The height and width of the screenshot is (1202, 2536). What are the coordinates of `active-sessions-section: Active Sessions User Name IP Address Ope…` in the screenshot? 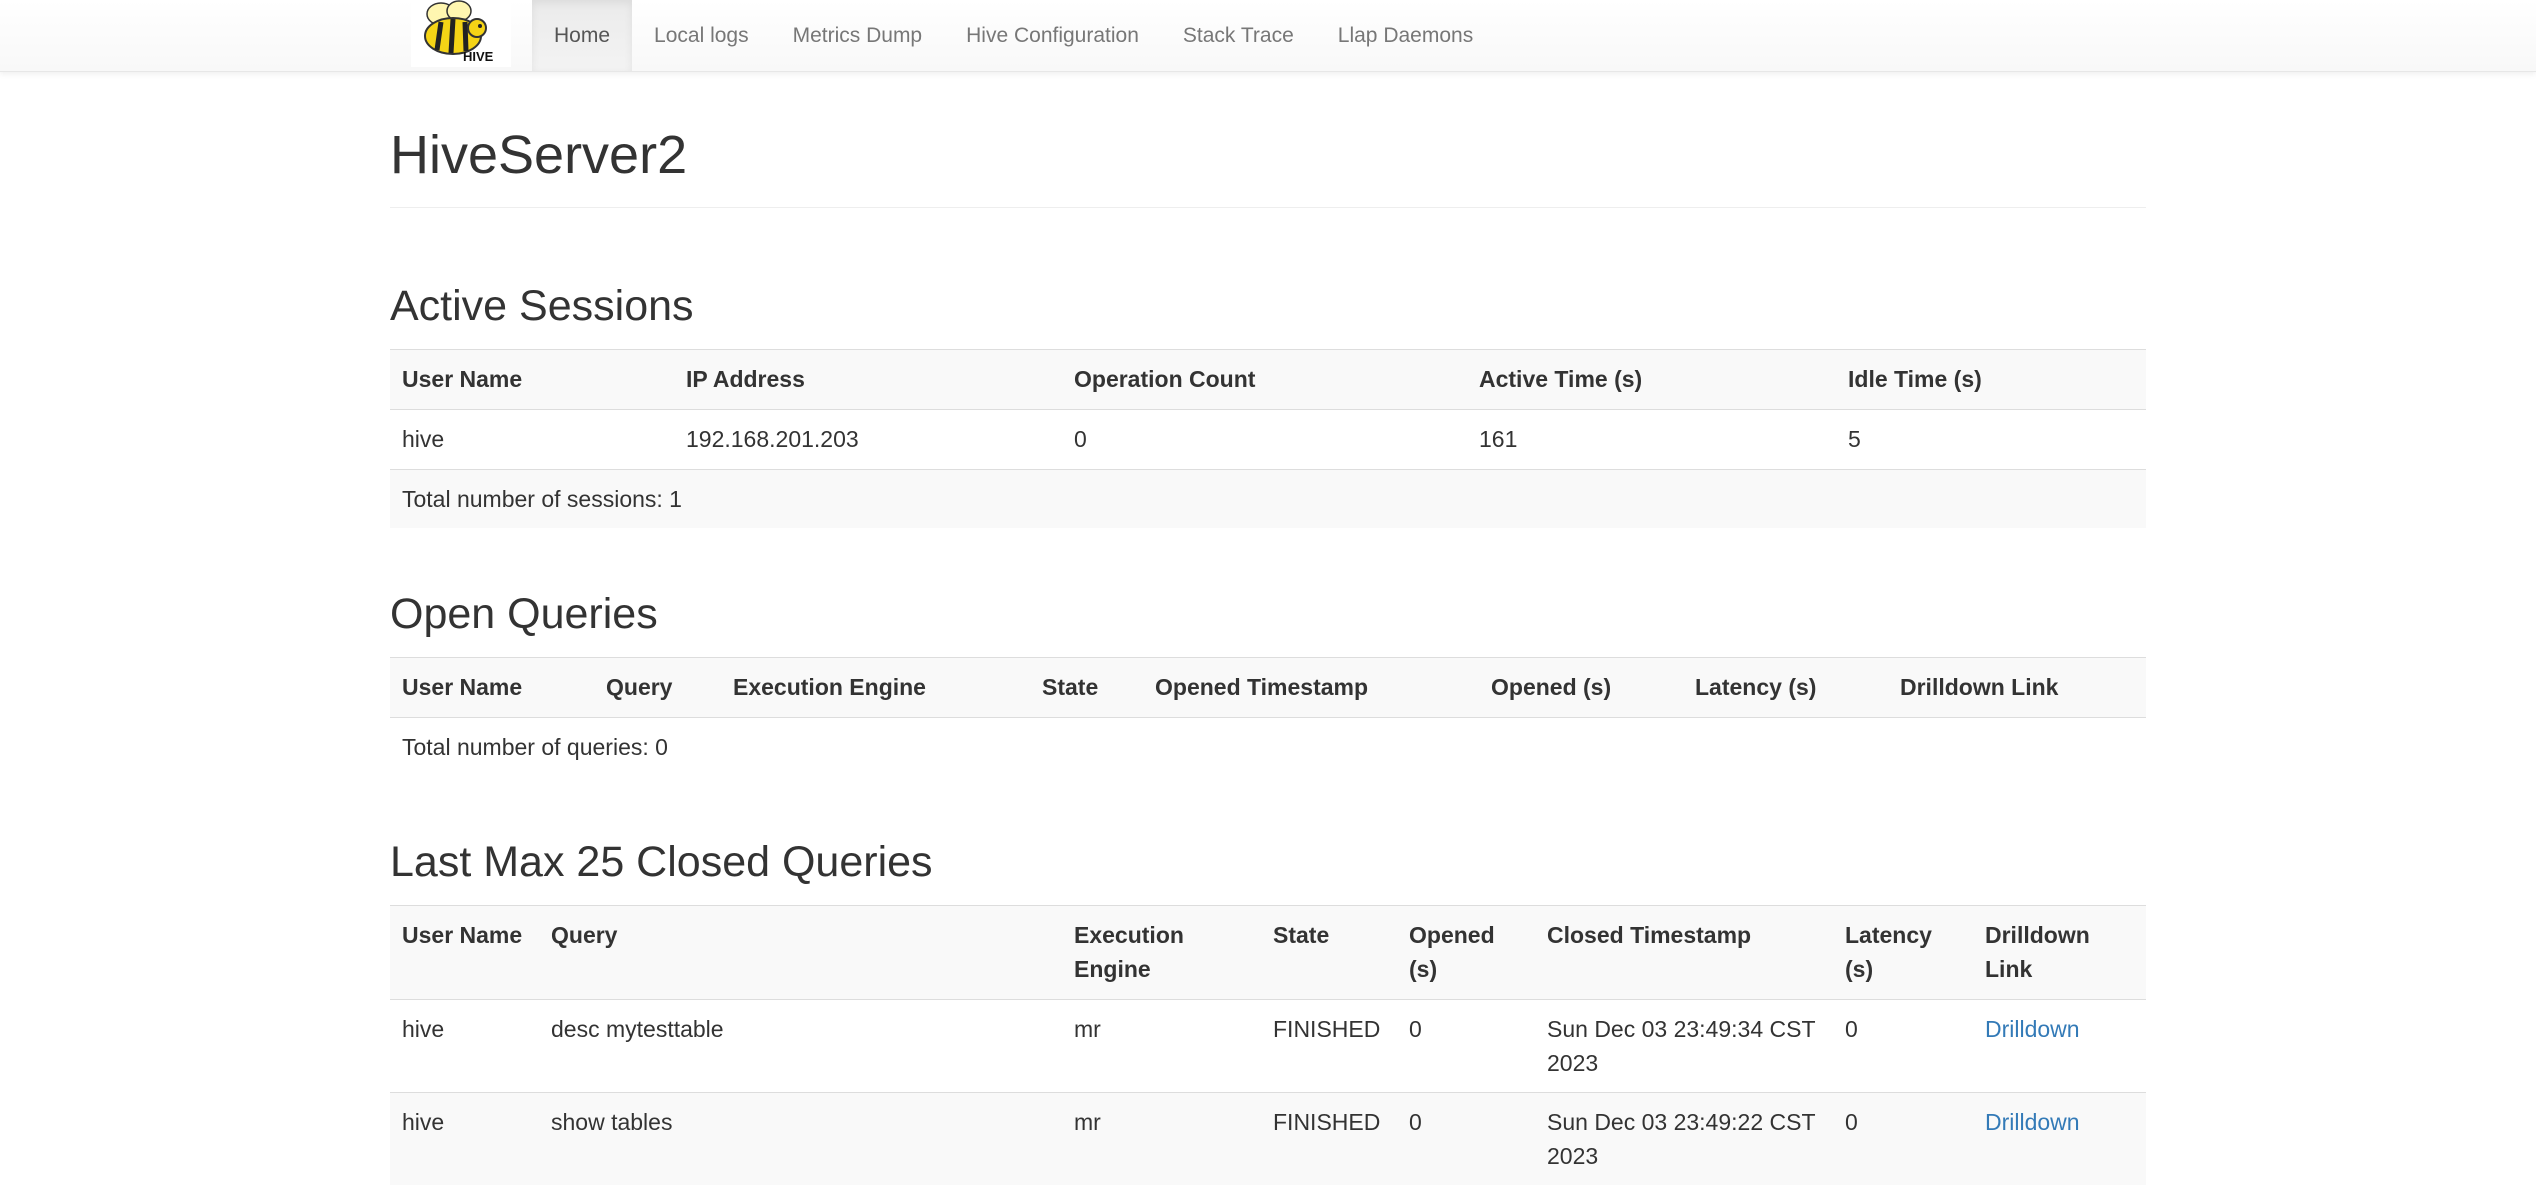 It's located at (1268, 404).